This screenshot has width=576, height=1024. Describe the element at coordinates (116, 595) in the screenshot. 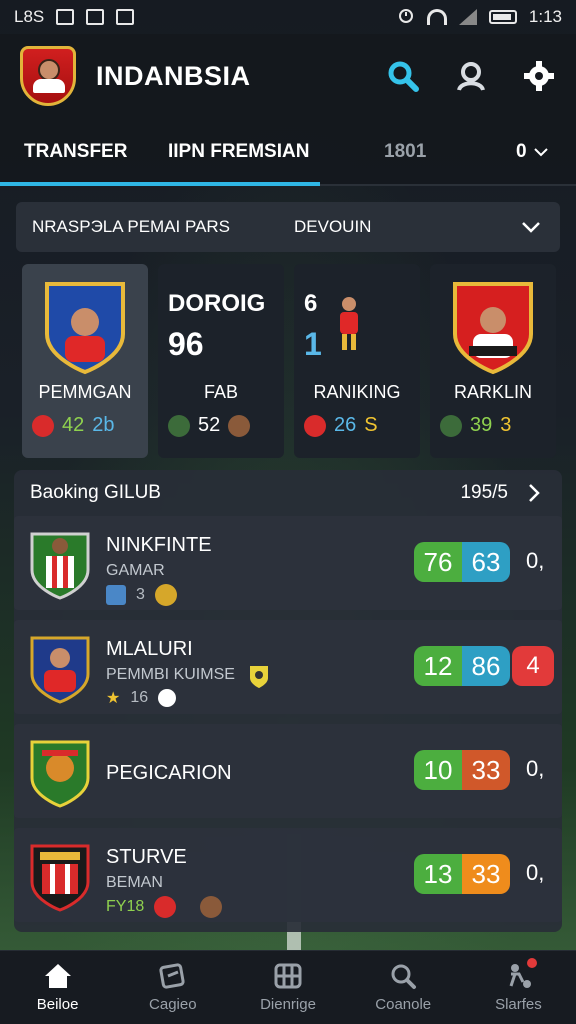

I see `flag-icon` at that location.